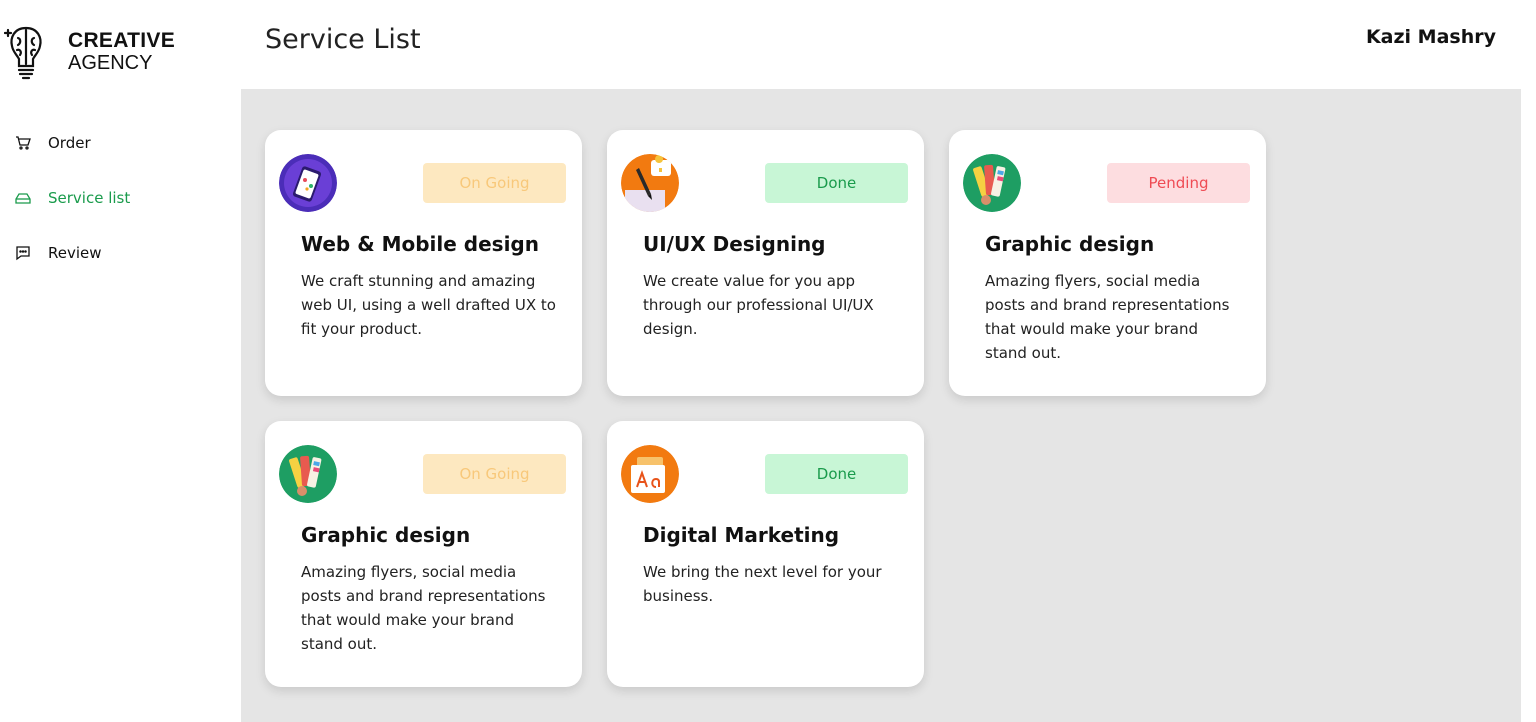 This screenshot has height=722, width=1536. I want to click on brand-logo: CREATIVE AGENCY, so click(89, 52).